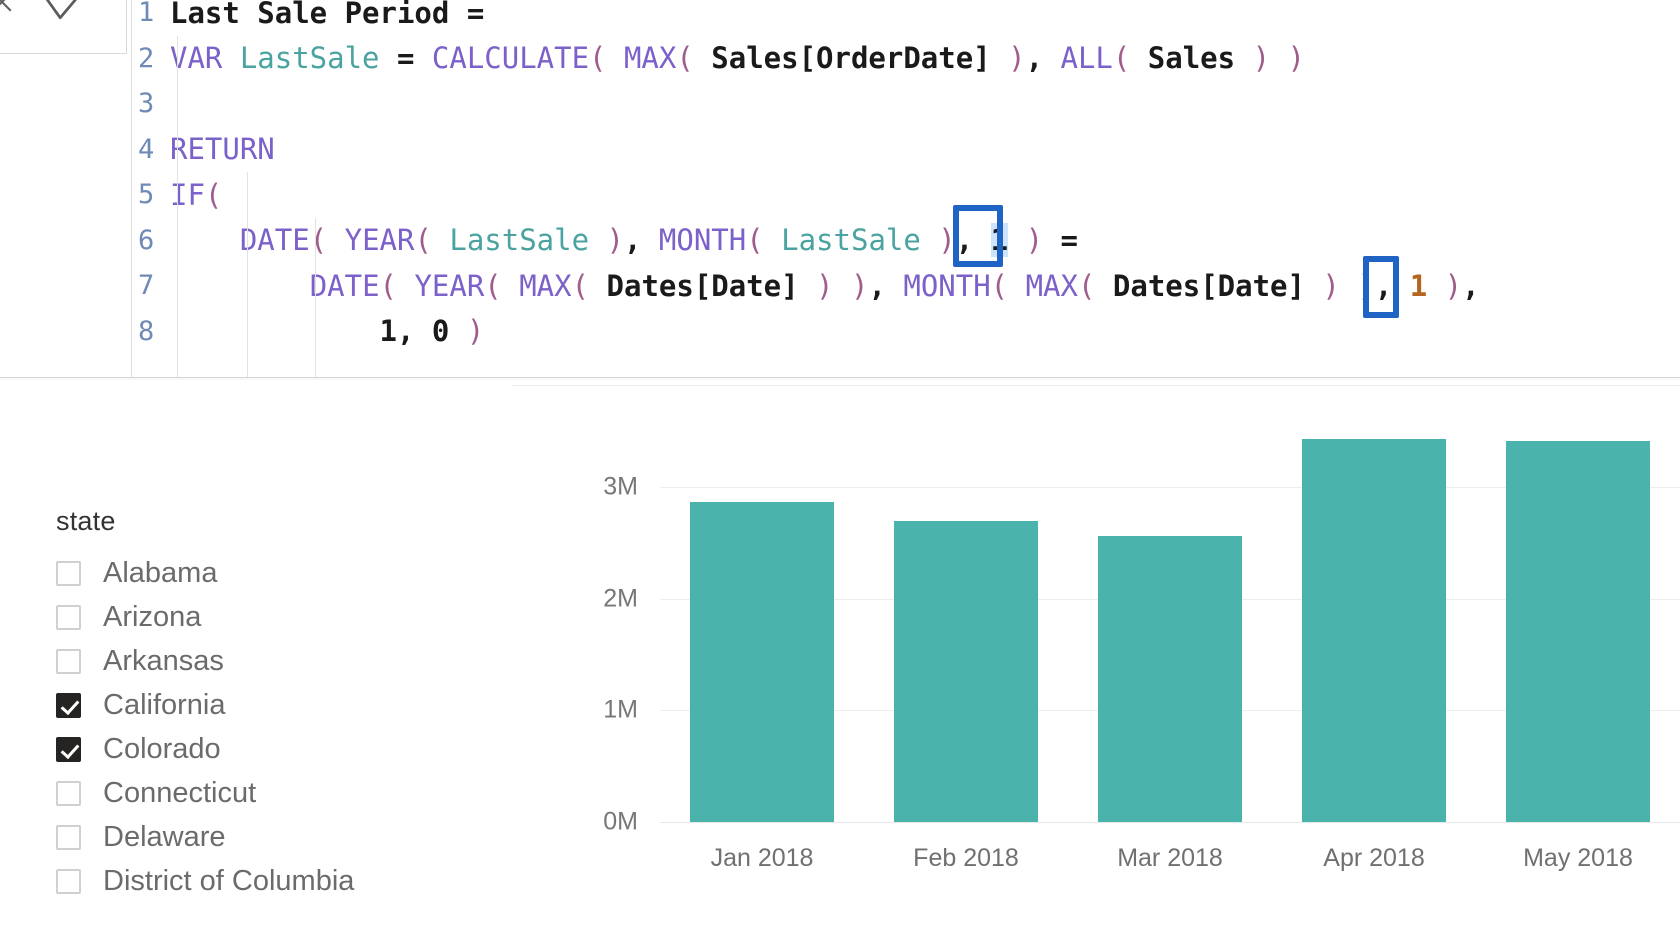  Describe the element at coordinates (205, 58) in the screenshot. I see `code-token: VAR` at that location.